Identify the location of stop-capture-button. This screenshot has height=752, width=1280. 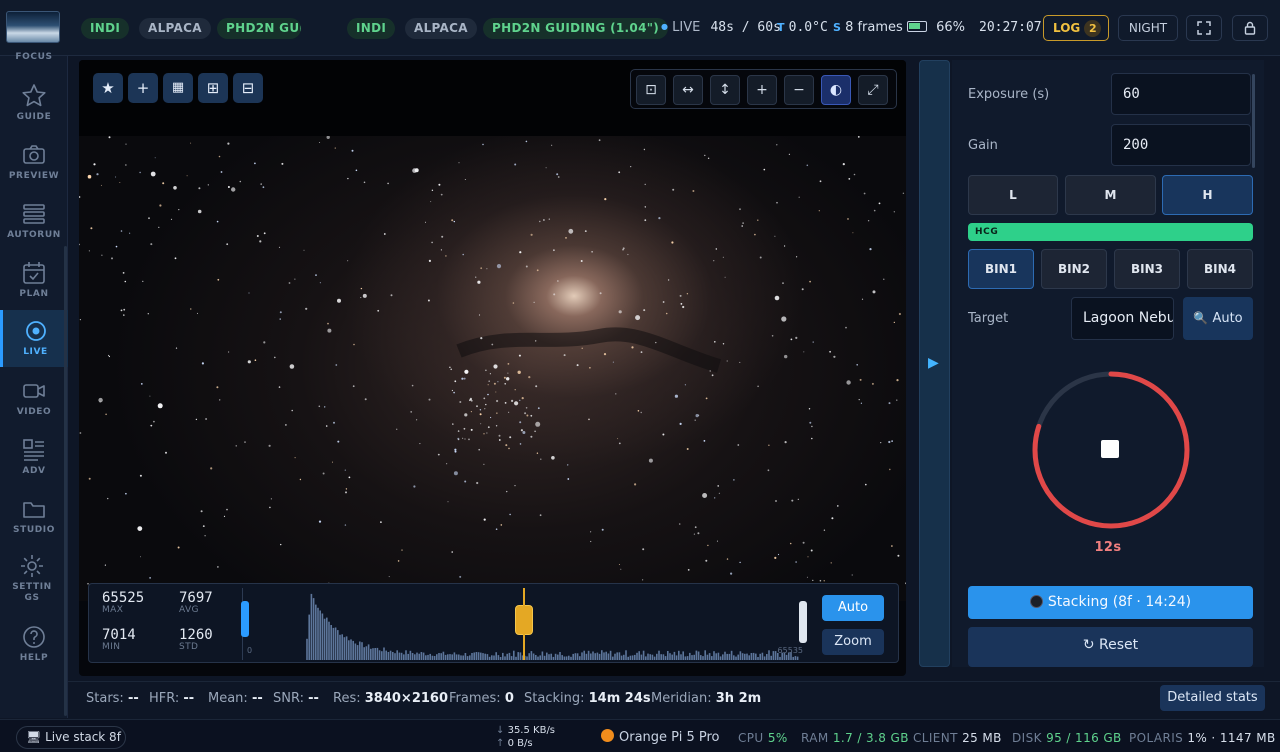
(1110, 449).